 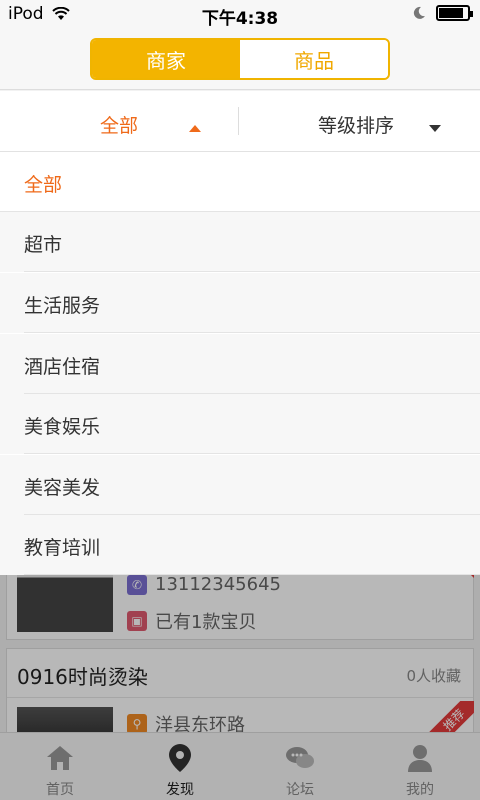 I want to click on segment-products: 商品, so click(x=314, y=59).